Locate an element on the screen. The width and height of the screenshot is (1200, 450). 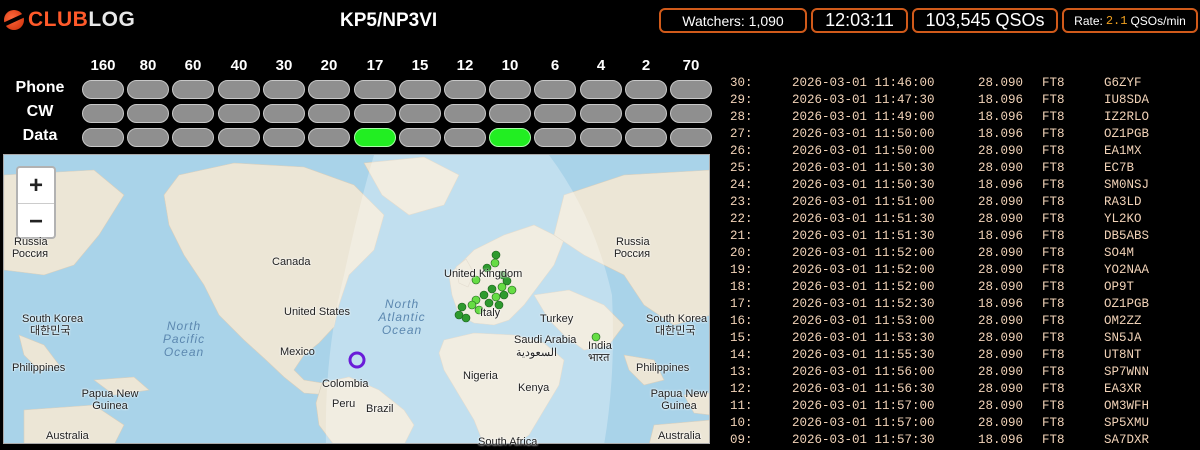
map-label: Italy is located at coordinates (490, 313).